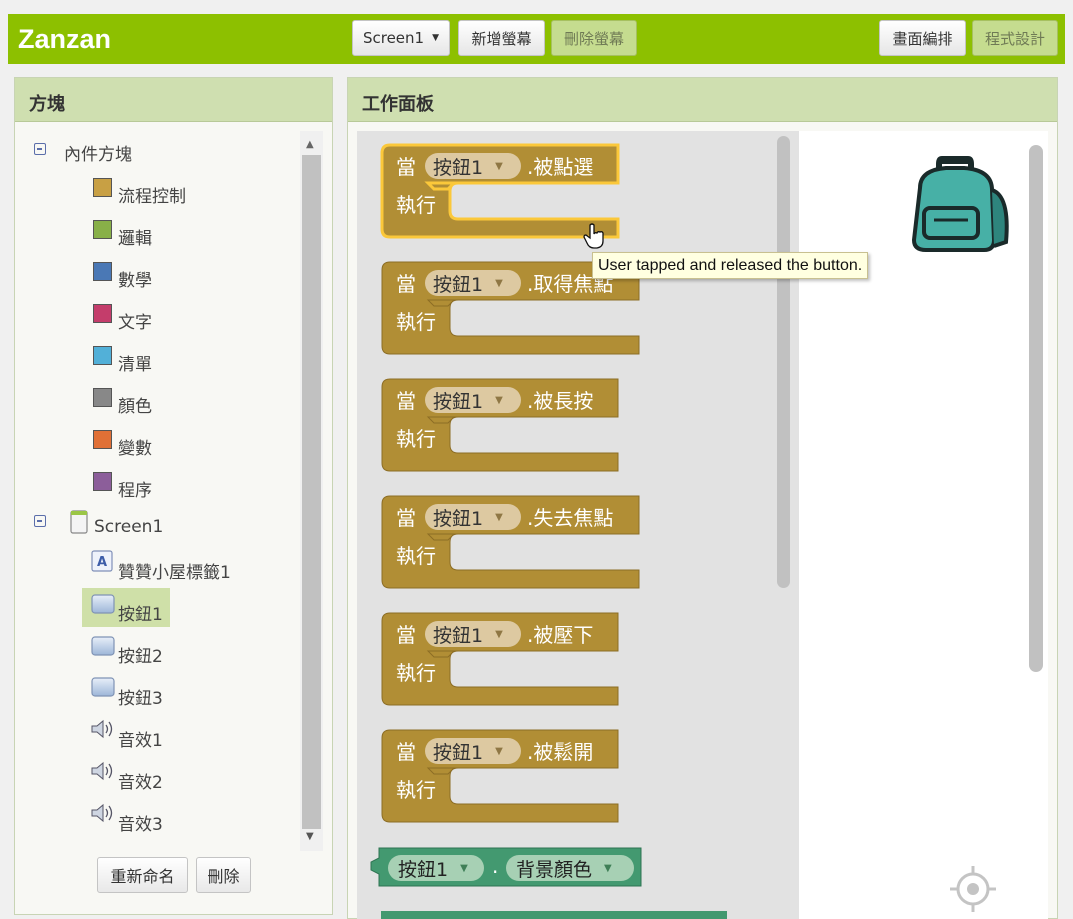 The width and height of the screenshot is (1073, 919). What do you see at coordinates (783, 362) in the screenshot?
I see `flyout-scrollbar-thumb` at bounding box center [783, 362].